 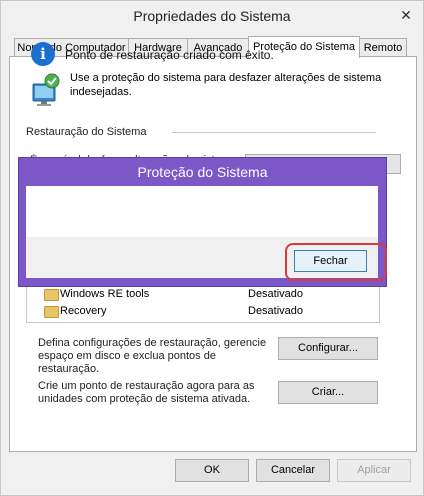 What do you see at coordinates (212, 470) in the screenshot?
I see `ok-button: OK` at bounding box center [212, 470].